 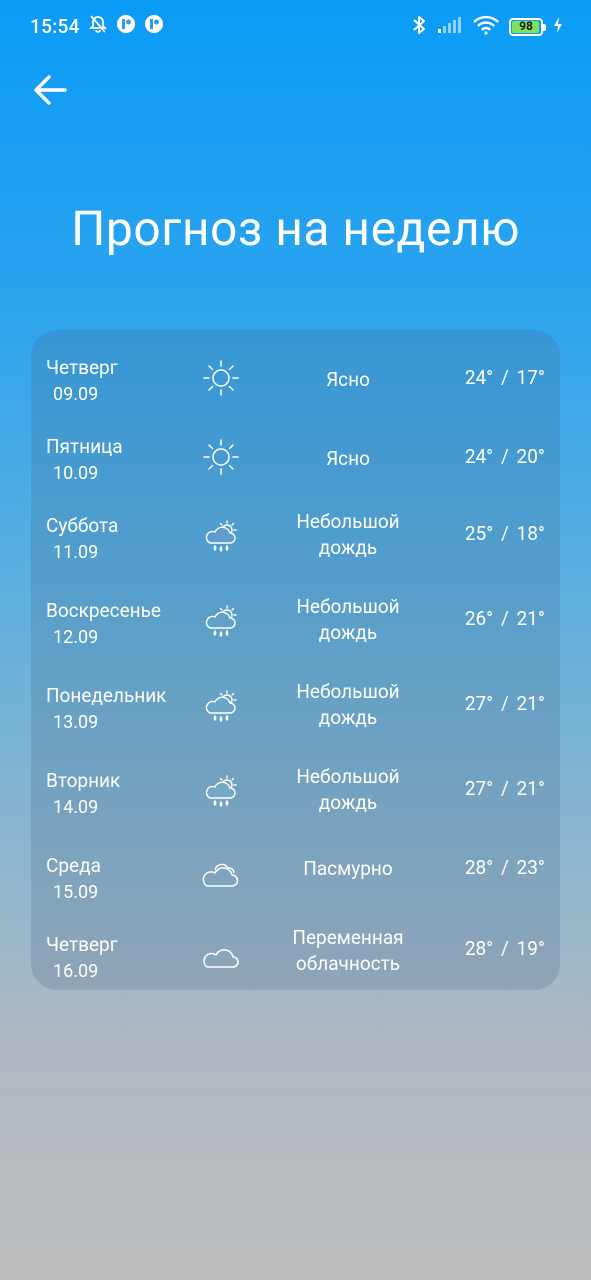 I want to click on arrow-left-icon, so click(x=50, y=90).